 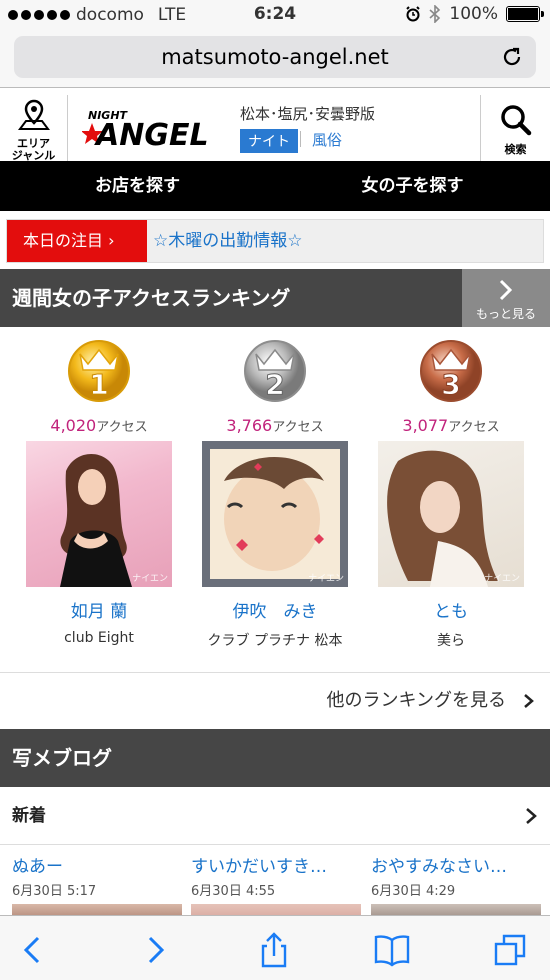 What do you see at coordinates (154, 950) in the screenshot?
I see `forward-icon` at bounding box center [154, 950].